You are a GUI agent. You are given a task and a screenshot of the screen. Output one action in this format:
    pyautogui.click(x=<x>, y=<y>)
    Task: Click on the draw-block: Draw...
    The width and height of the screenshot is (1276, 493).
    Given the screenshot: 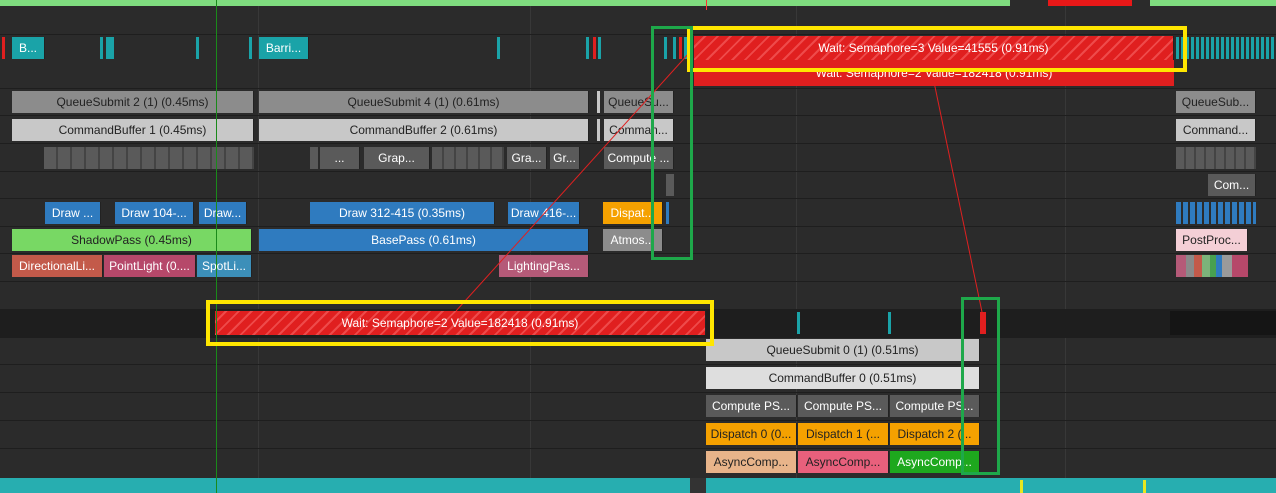 What is the action you would take?
    pyautogui.click(x=223, y=213)
    